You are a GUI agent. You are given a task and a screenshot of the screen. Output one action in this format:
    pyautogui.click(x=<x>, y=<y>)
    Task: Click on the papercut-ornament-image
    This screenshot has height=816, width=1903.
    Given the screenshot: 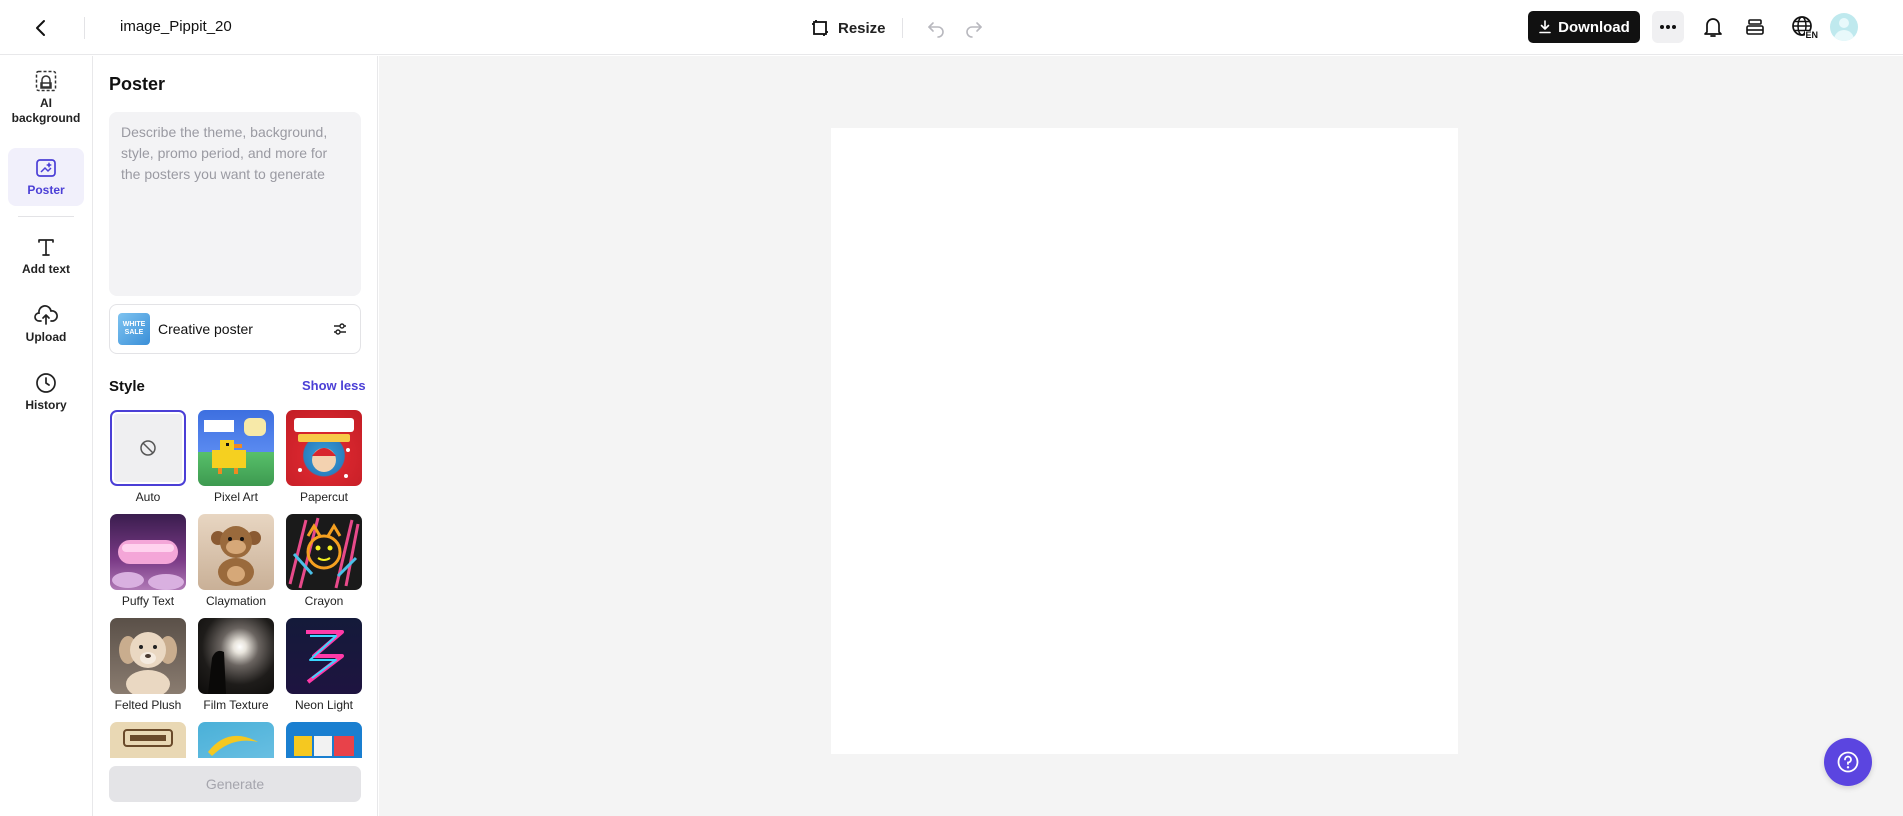 What is the action you would take?
    pyautogui.click(x=324, y=448)
    